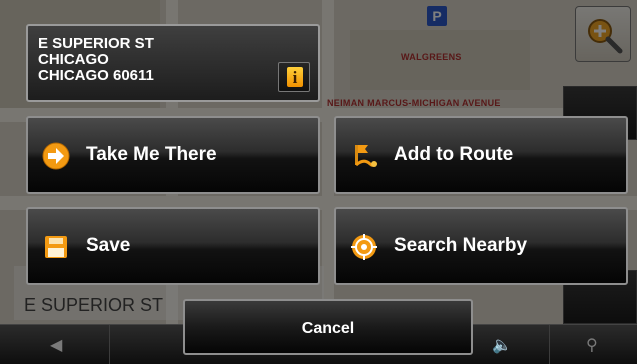 The image size is (637, 364). What do you see at coordinates (454, 154) in the screenshot?
I see `add-to-route-label: Add to Route` at bounding box center [454, 154].